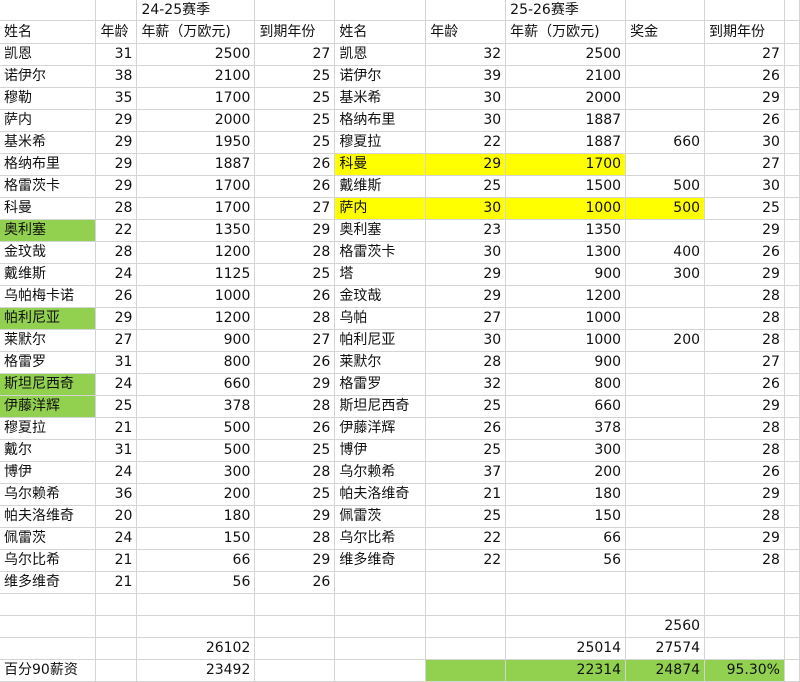 The width and height of the screenshot is (800, 682). What do you see at coordinates (466, 472) in the screenshot?
I see `cell-25-26: 37` at bounding box center [466, 472].